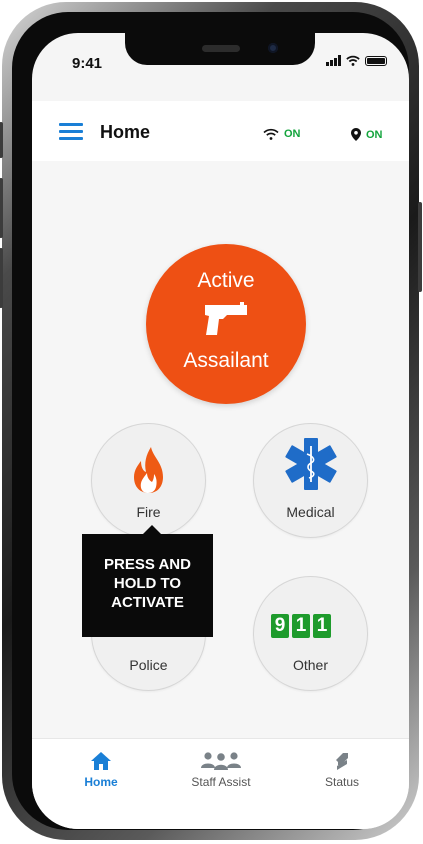 This screenshot has width=423, height=844. I want to click on location-pin-icon, so click(356, 134).